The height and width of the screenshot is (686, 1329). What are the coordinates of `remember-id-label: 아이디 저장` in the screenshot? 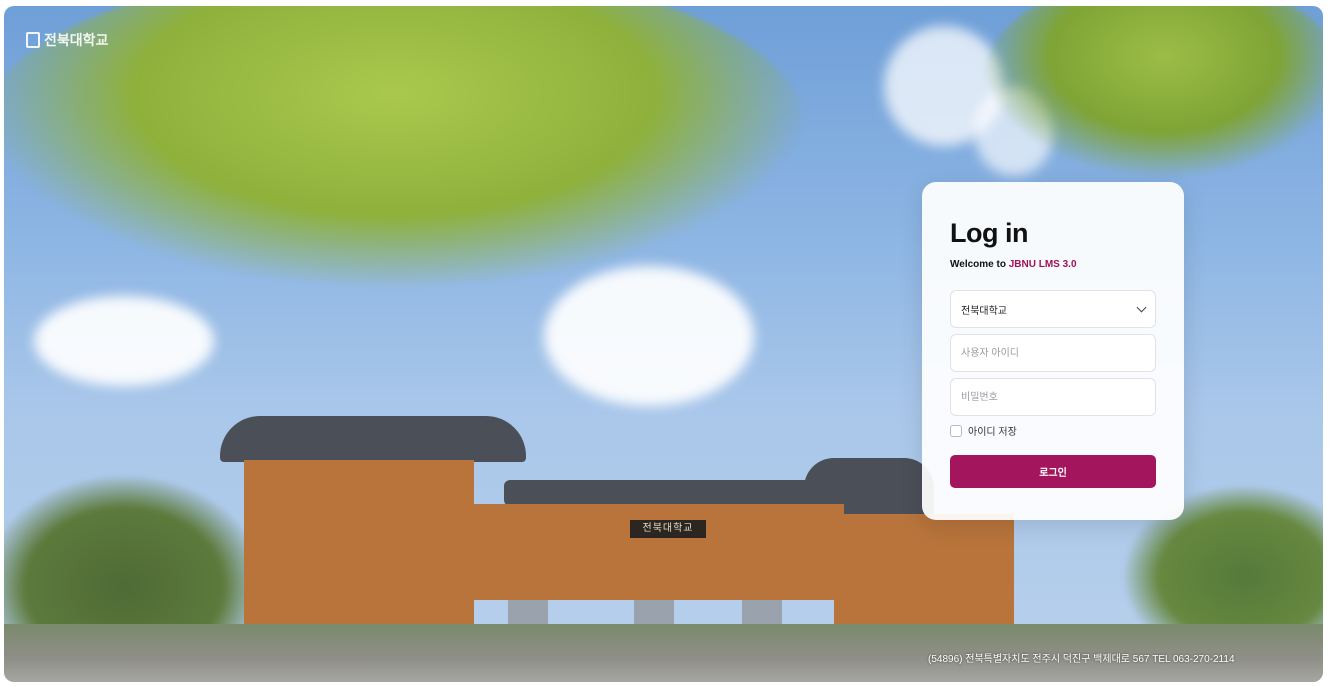 It's located at (992, 432).